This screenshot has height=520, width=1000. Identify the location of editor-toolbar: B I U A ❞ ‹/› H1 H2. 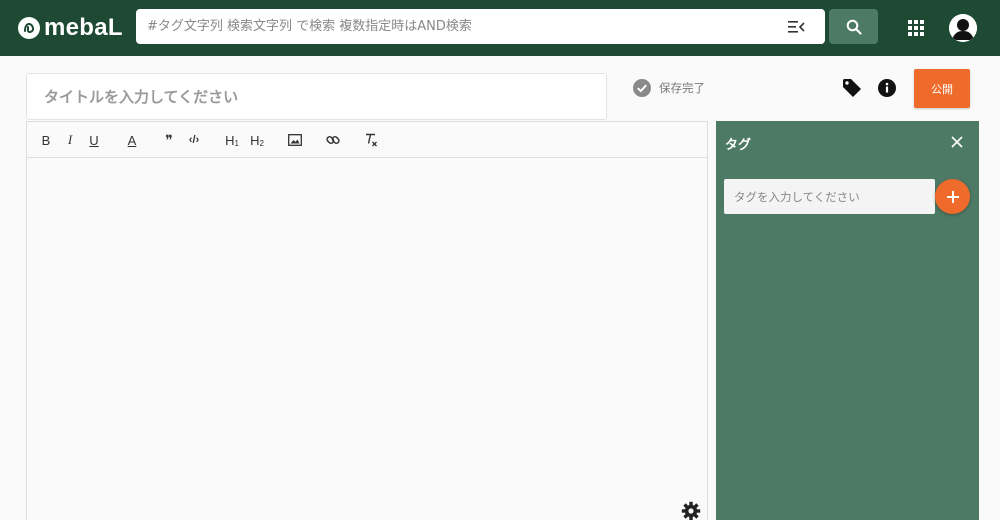
(367, 140).